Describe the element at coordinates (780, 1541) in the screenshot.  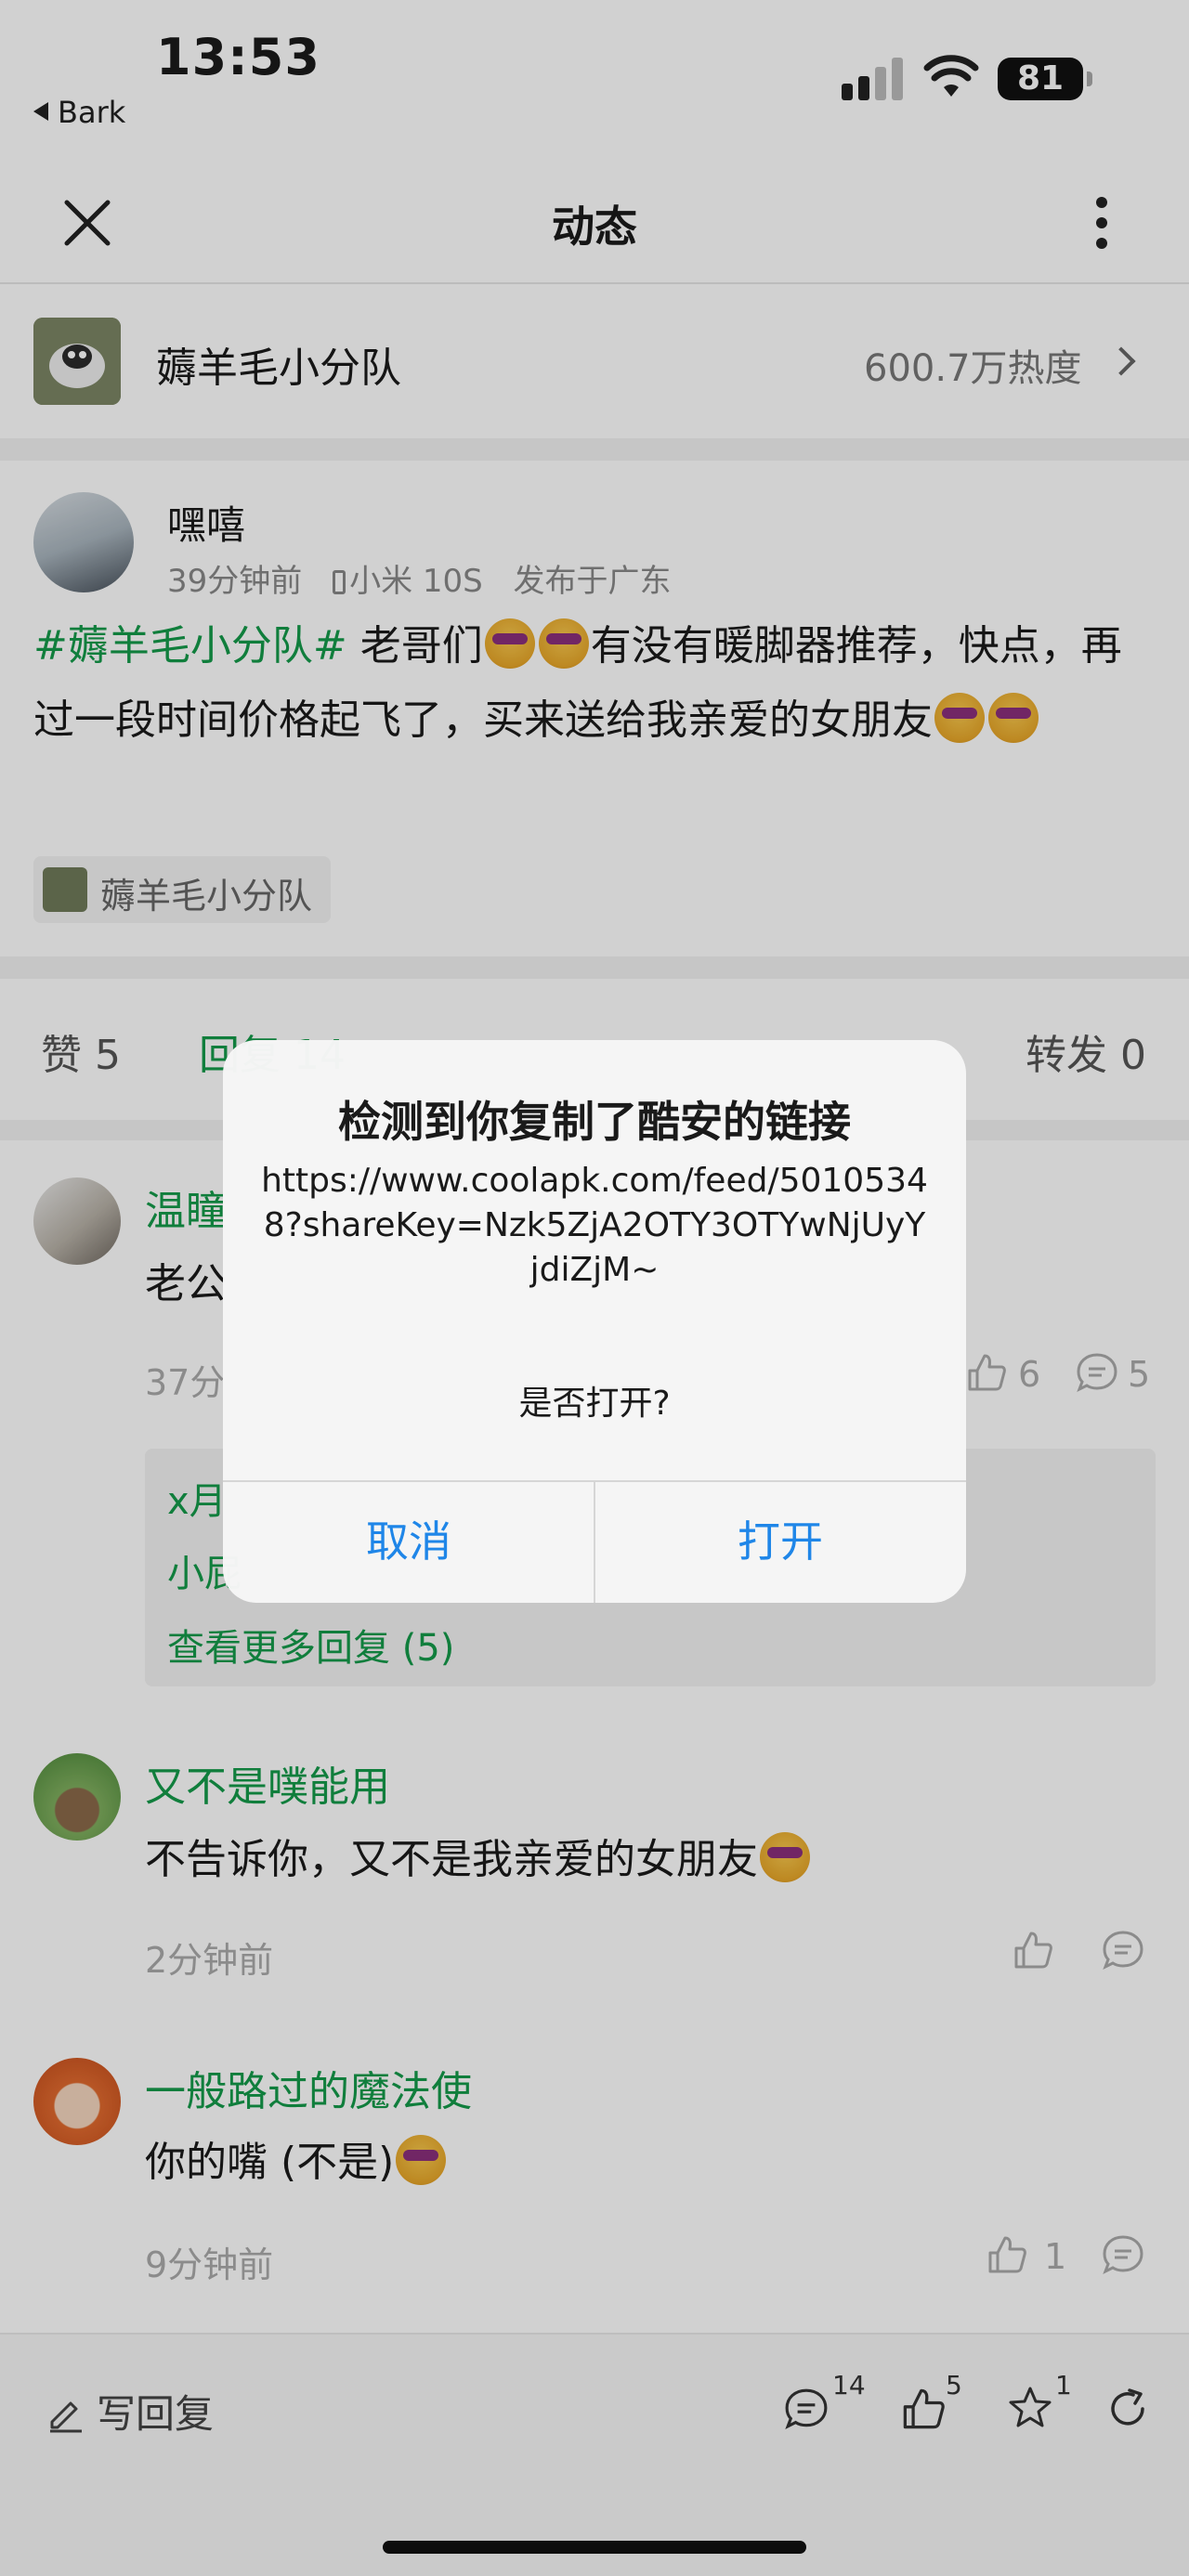
I see `dialog-open-button: 打开` at that location.